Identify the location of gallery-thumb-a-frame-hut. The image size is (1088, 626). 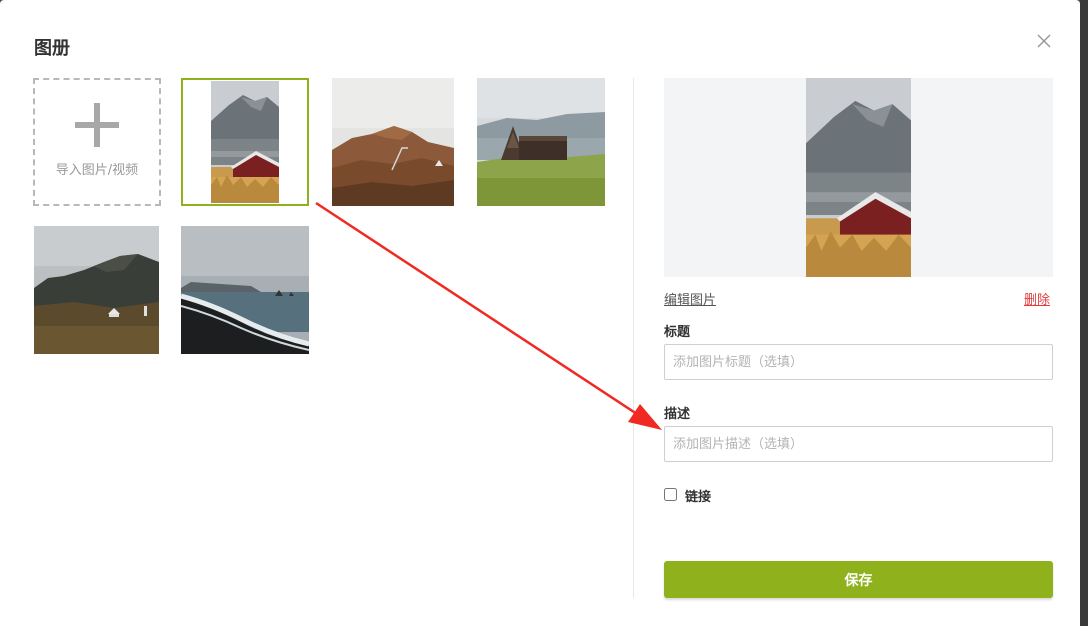
(541, 142).